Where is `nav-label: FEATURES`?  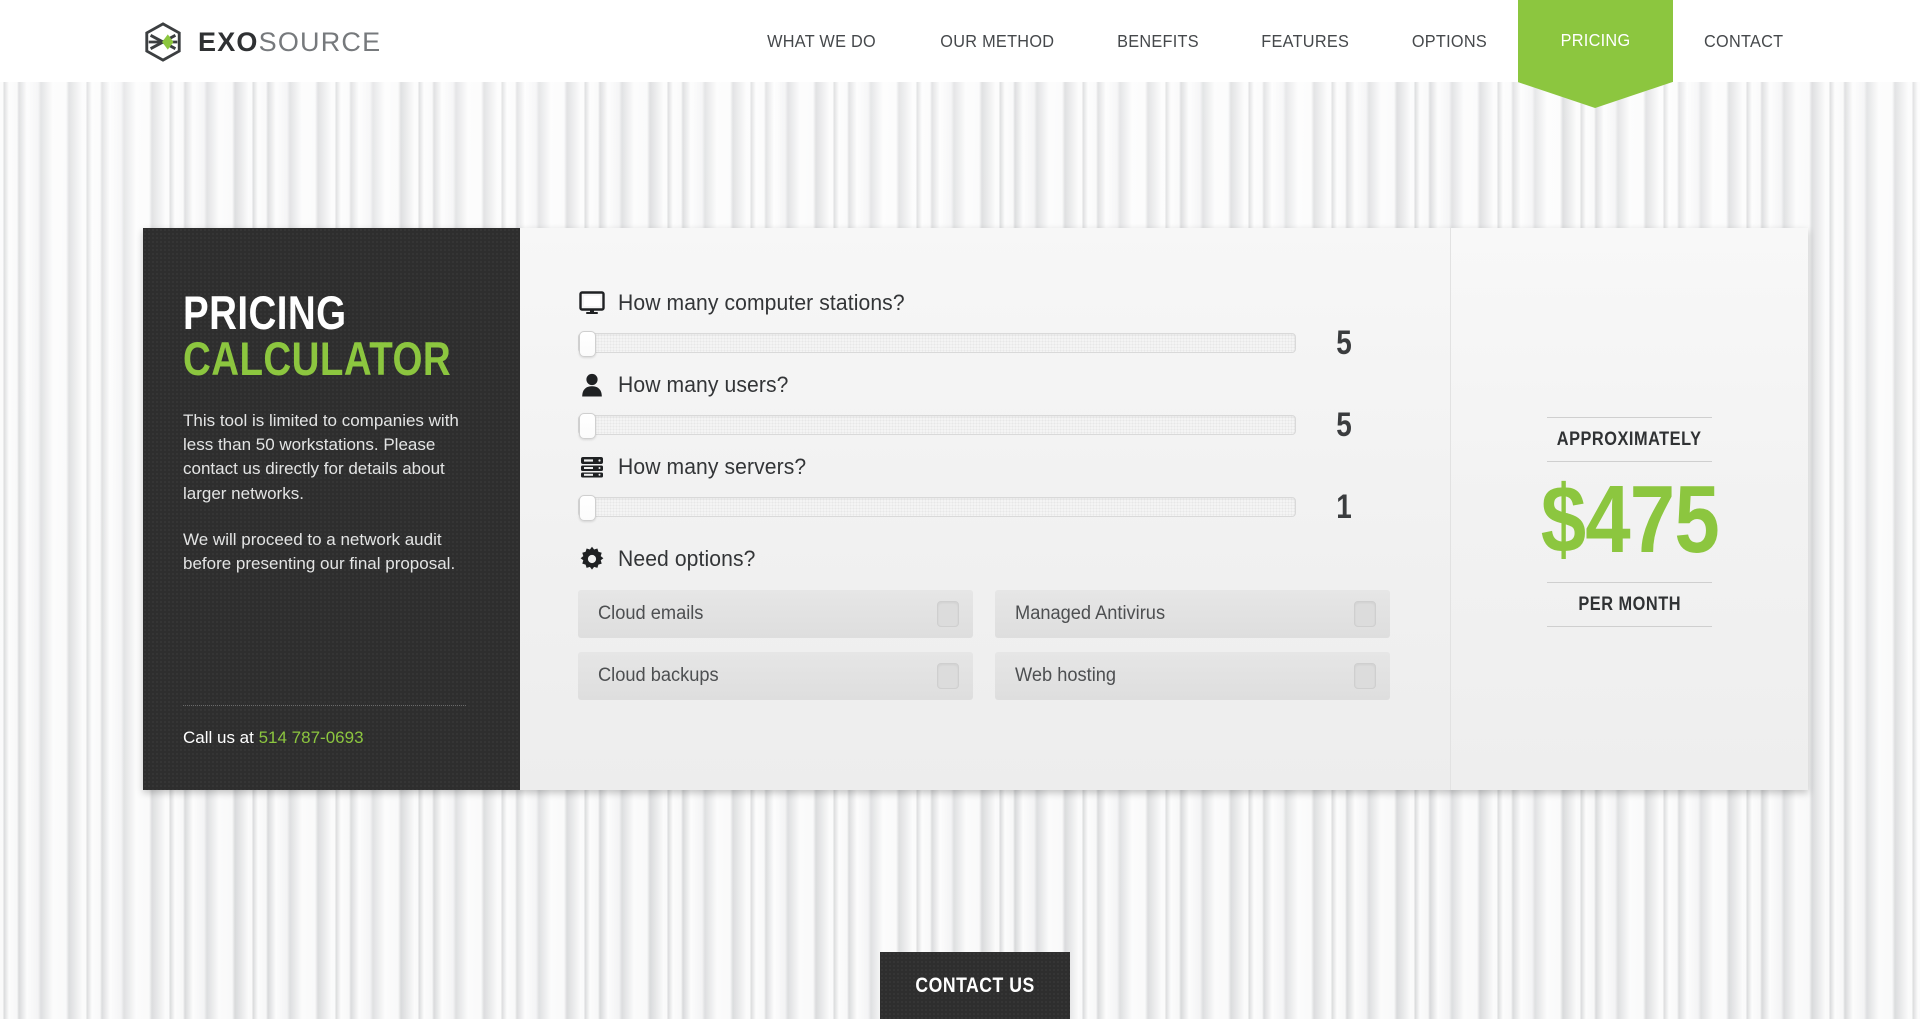
nav-label: FEATURES is located at coordinates (1305, 40).